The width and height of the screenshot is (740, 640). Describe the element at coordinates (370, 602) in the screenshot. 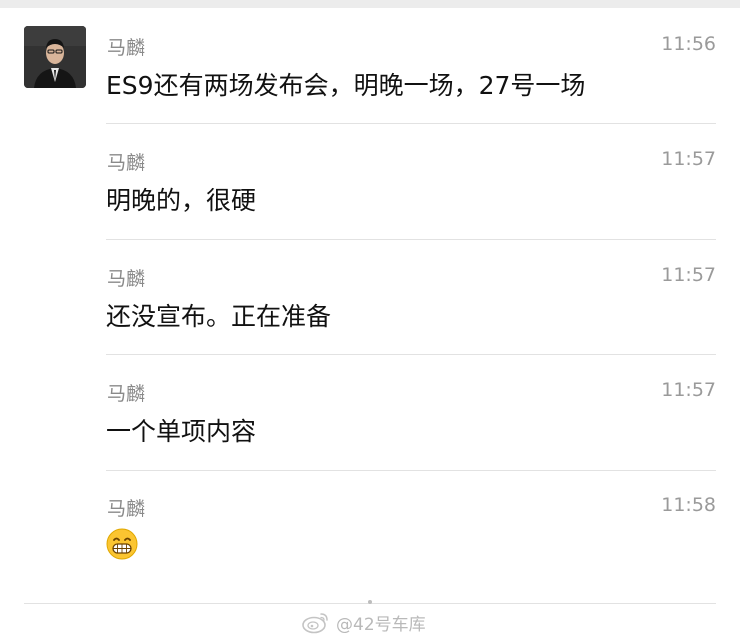

I see `scroll-indicator-dot` at that location.